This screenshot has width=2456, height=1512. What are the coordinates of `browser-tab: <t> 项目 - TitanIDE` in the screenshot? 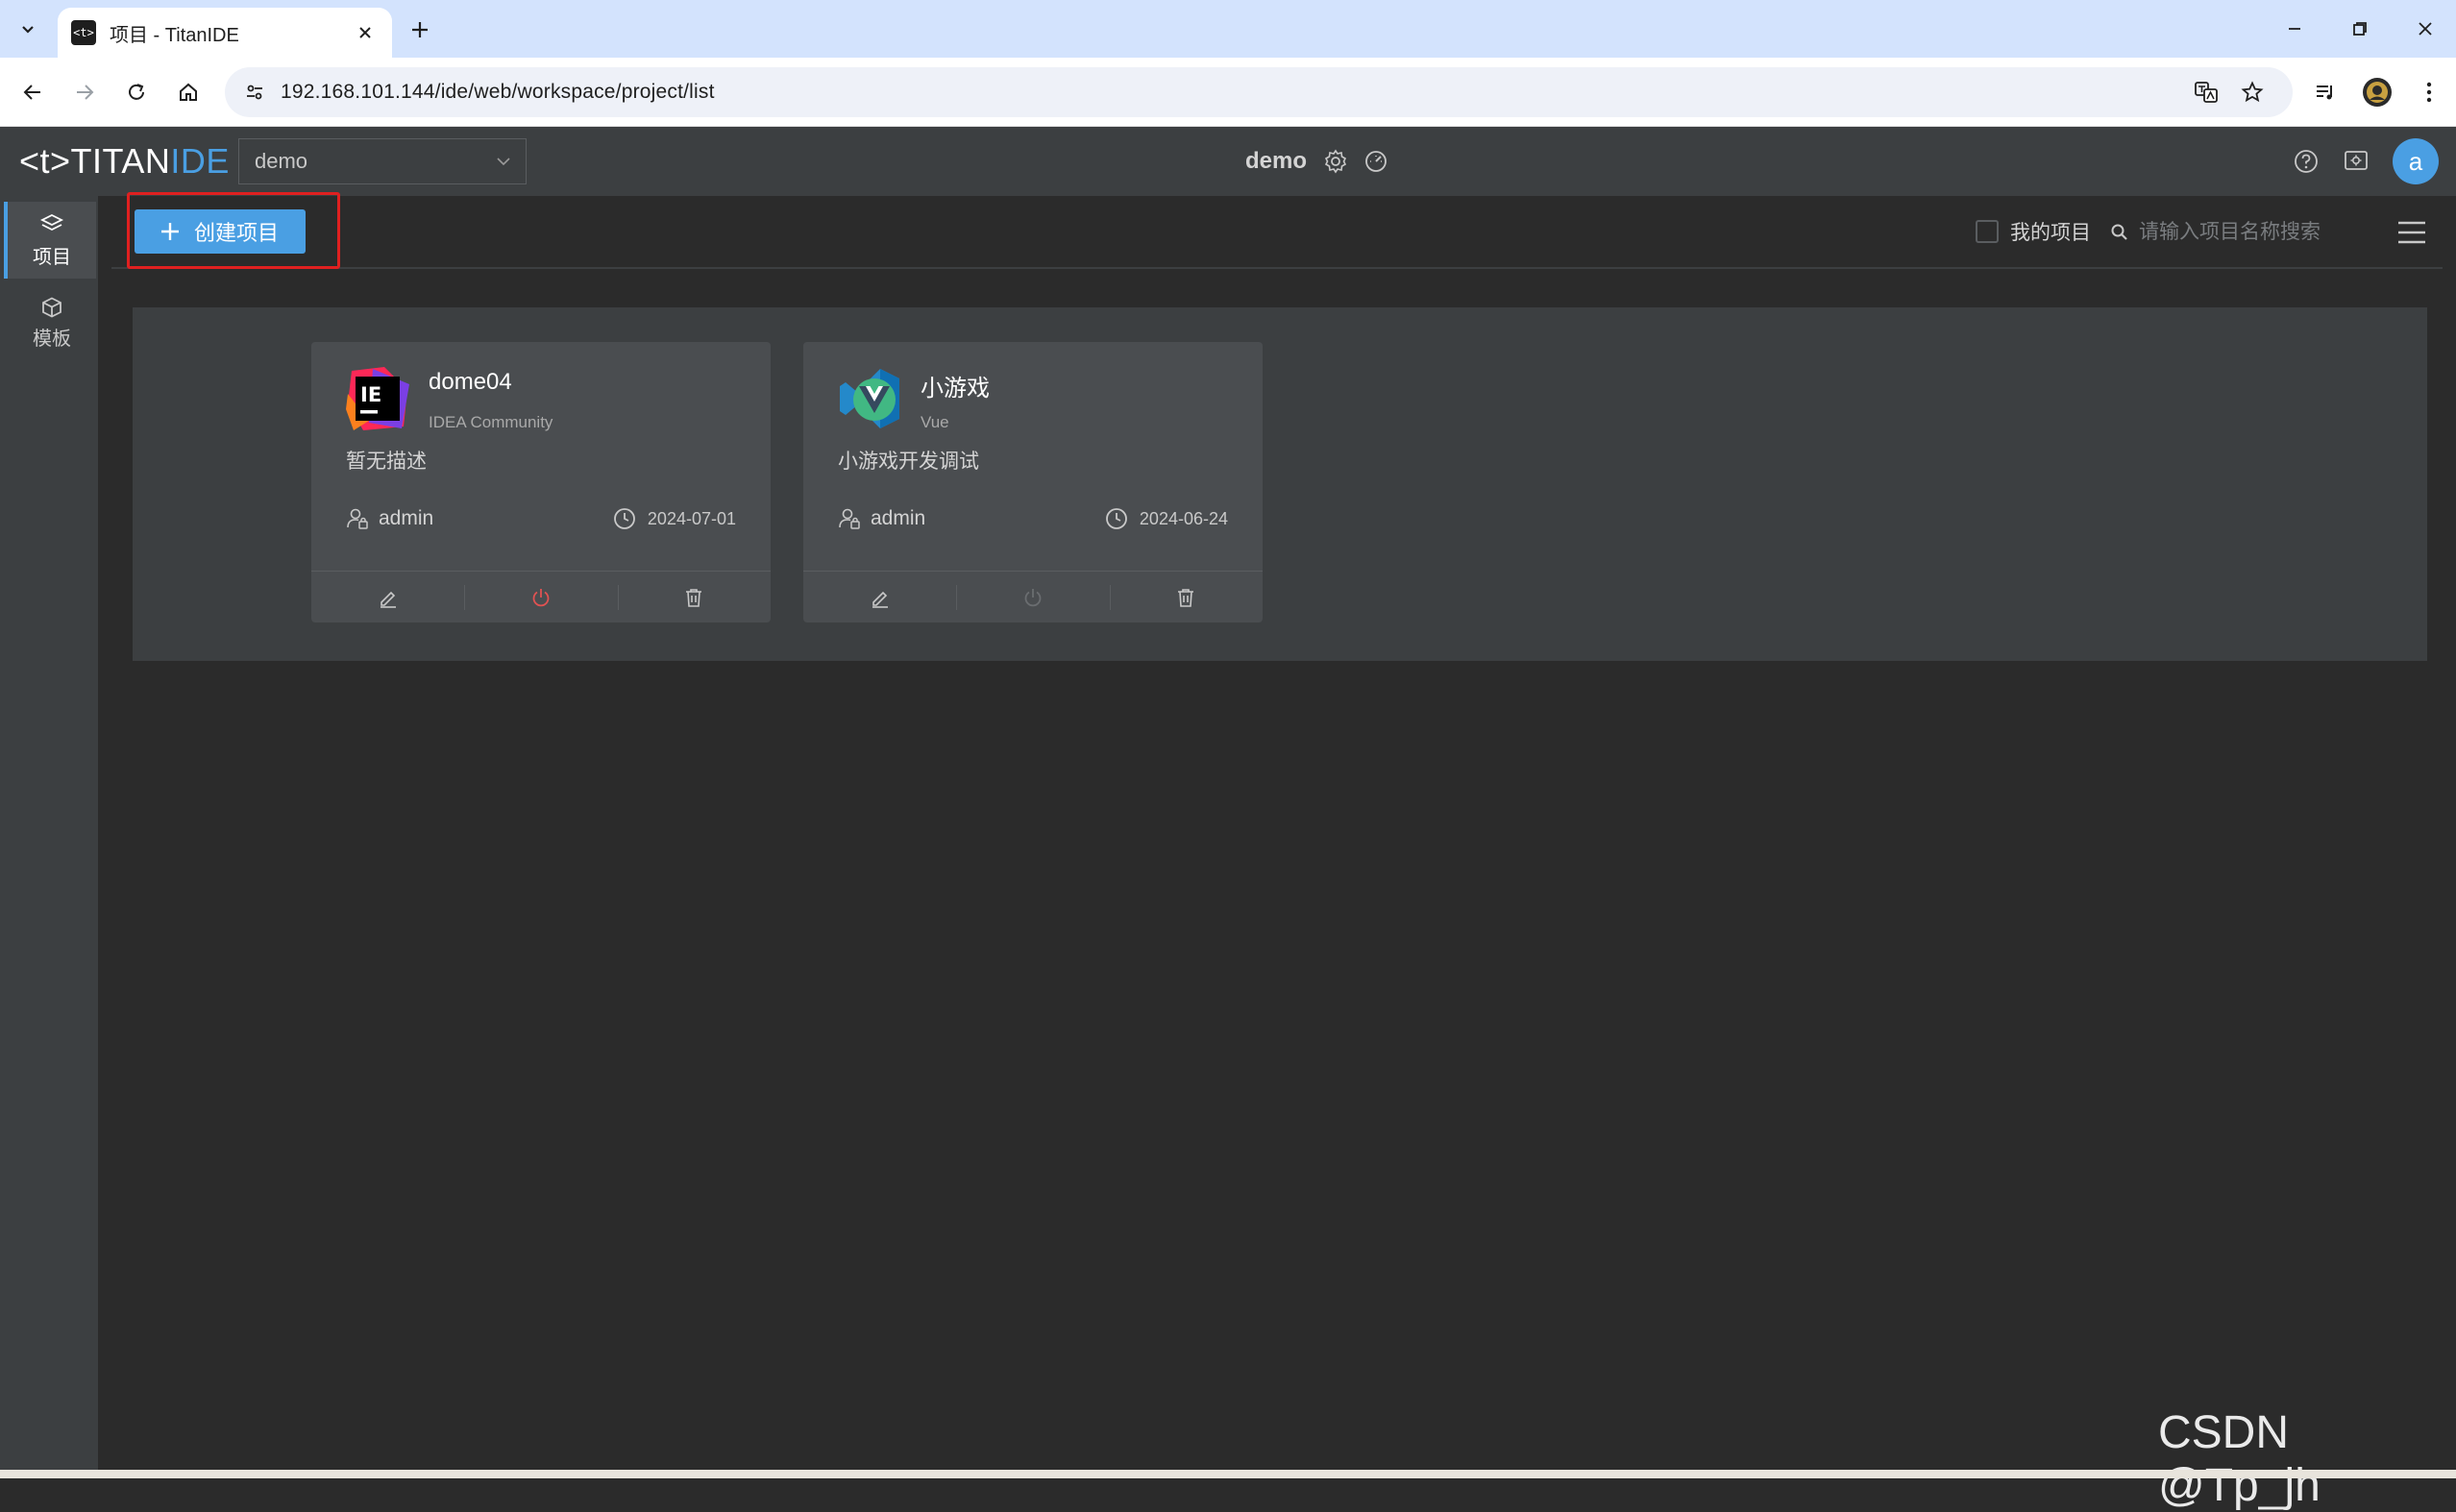 It's located at (225, 33).